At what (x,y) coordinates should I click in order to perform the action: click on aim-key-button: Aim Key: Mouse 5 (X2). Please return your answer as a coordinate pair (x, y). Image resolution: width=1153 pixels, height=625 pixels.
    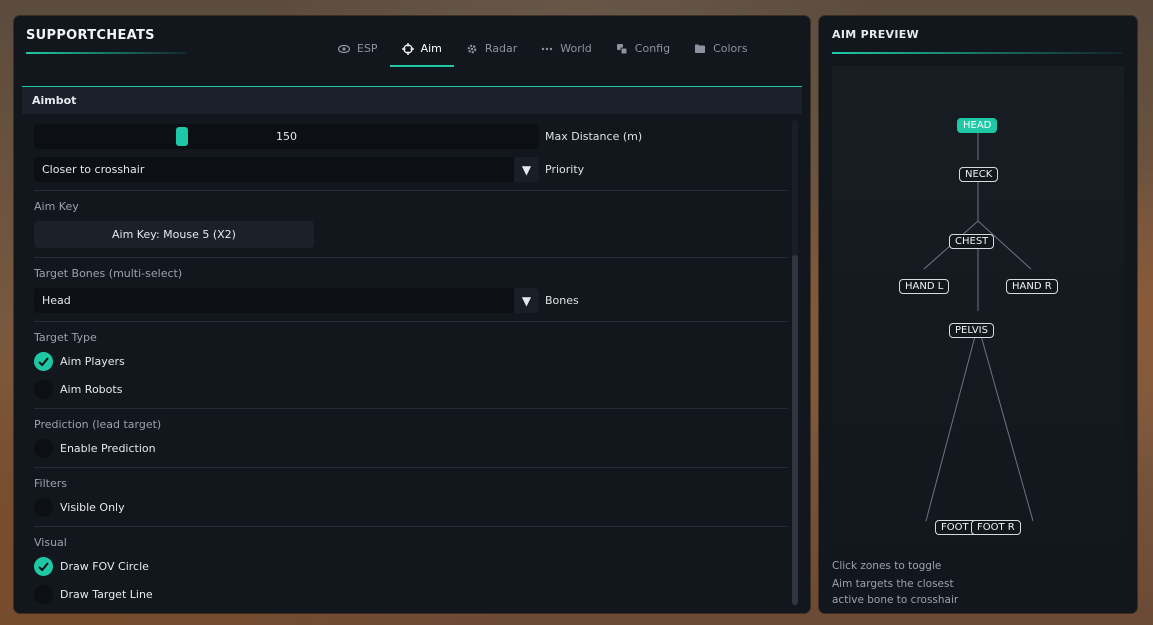
    Looking at the image, I should click on (174, 234).